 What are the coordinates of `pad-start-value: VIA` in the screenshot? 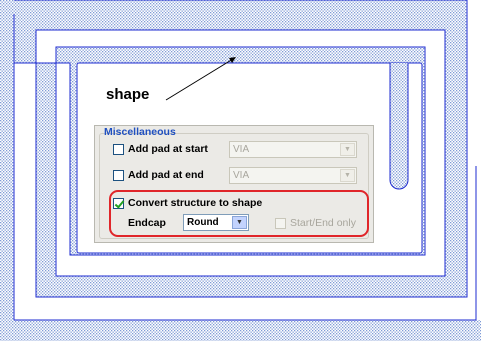 It's located at (241, 149).